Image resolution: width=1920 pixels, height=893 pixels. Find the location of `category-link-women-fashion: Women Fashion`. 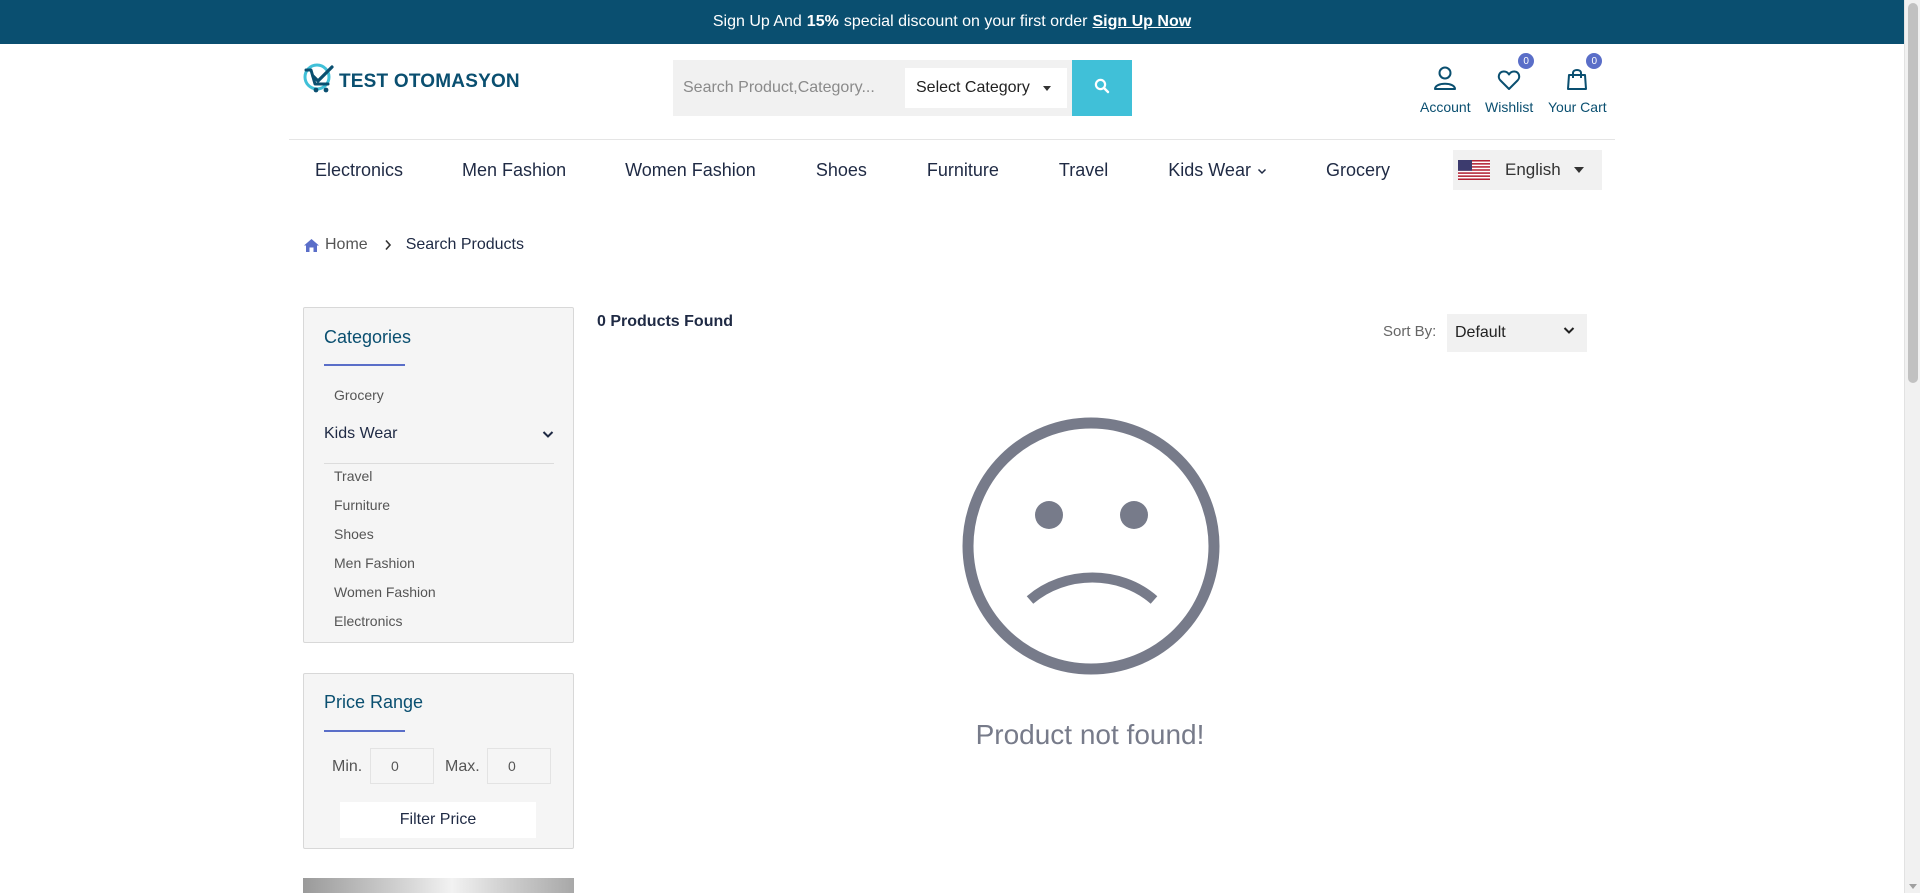

category-link-women-fashion: Women Fashion is located at coordinates (385, 592).